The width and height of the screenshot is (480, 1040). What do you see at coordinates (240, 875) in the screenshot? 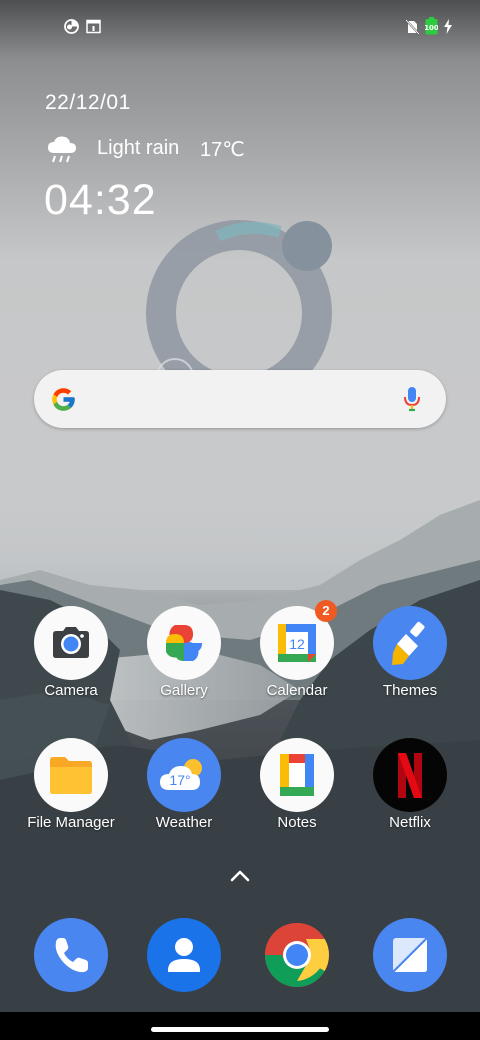
I see `chevron-up-icon` at bounding box center [240, 875].